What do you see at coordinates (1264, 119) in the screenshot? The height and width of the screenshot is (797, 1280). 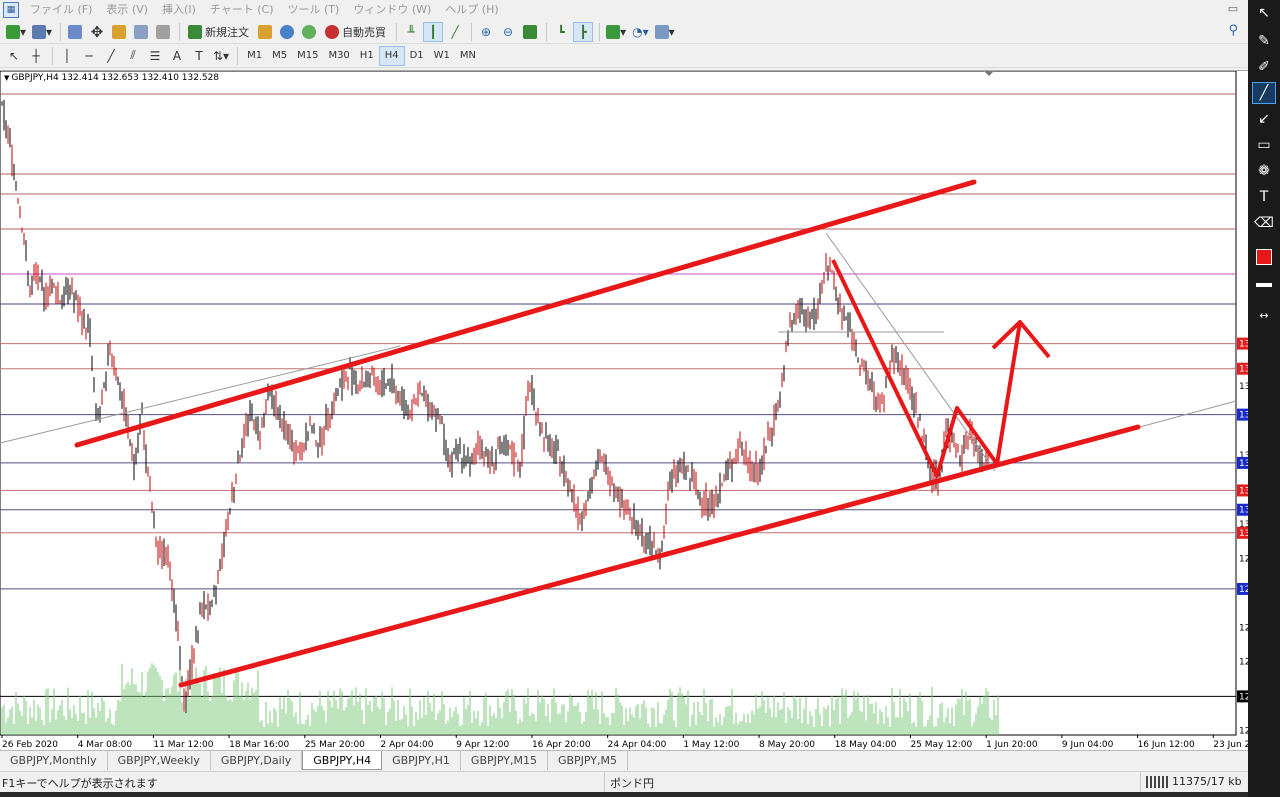 I see `arrow-tool-icon: ↙` at bounding box center [1264, 119].